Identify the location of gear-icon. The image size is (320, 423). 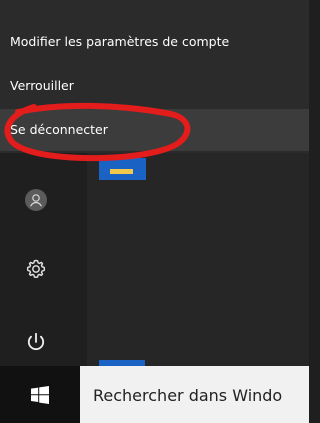
(36, 269).